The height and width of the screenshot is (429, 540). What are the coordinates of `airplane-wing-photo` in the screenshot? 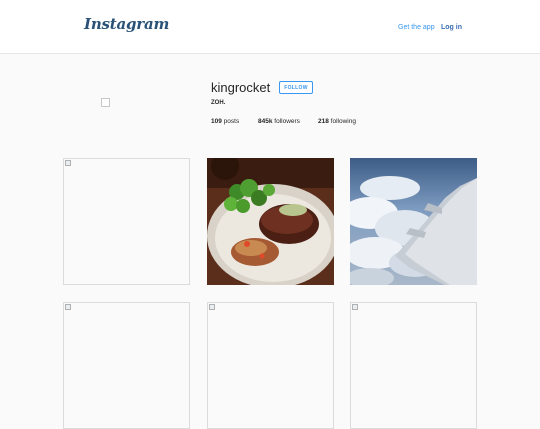 It's located at (413, 221).